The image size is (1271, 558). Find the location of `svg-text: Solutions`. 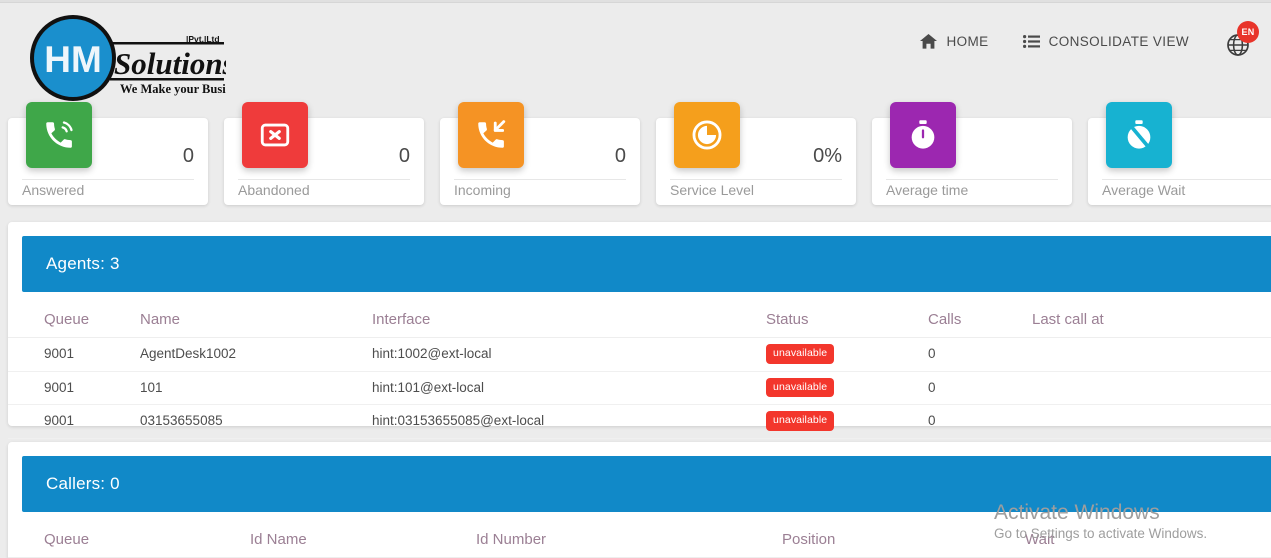

svg-text: Solutions is located at coordinates (170, 63).